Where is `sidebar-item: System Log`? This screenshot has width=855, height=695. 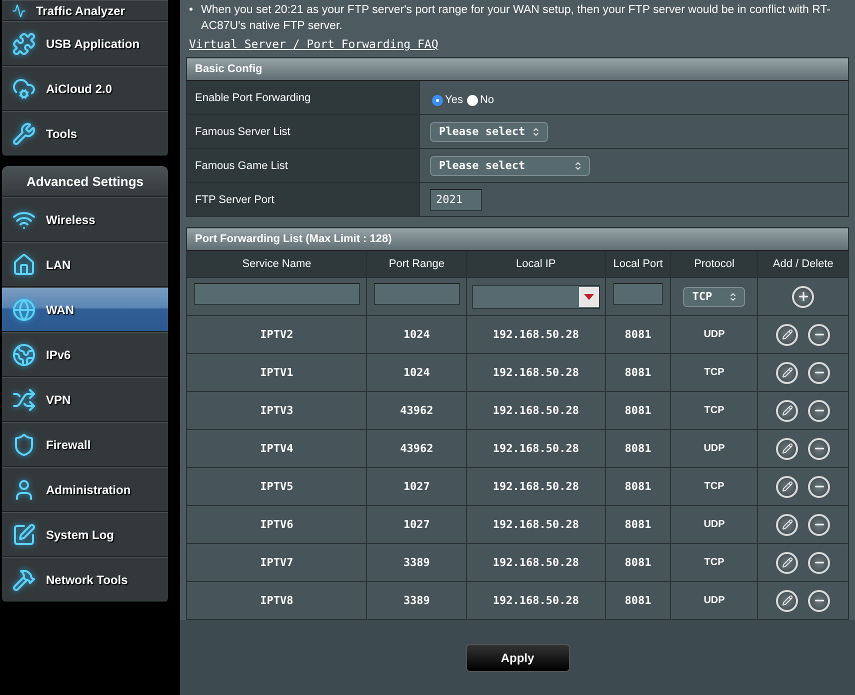 sidebar-item: System Log is located at coordinates (85, 534).